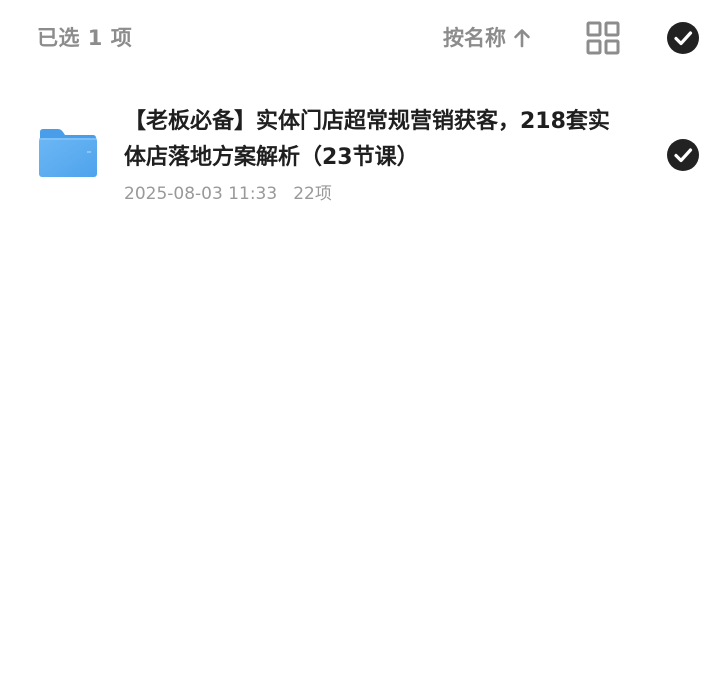  What do you see at coordinates (603, 38) in the screenshot?
I see `grid-view-icon` at bounding box center [603, 38].